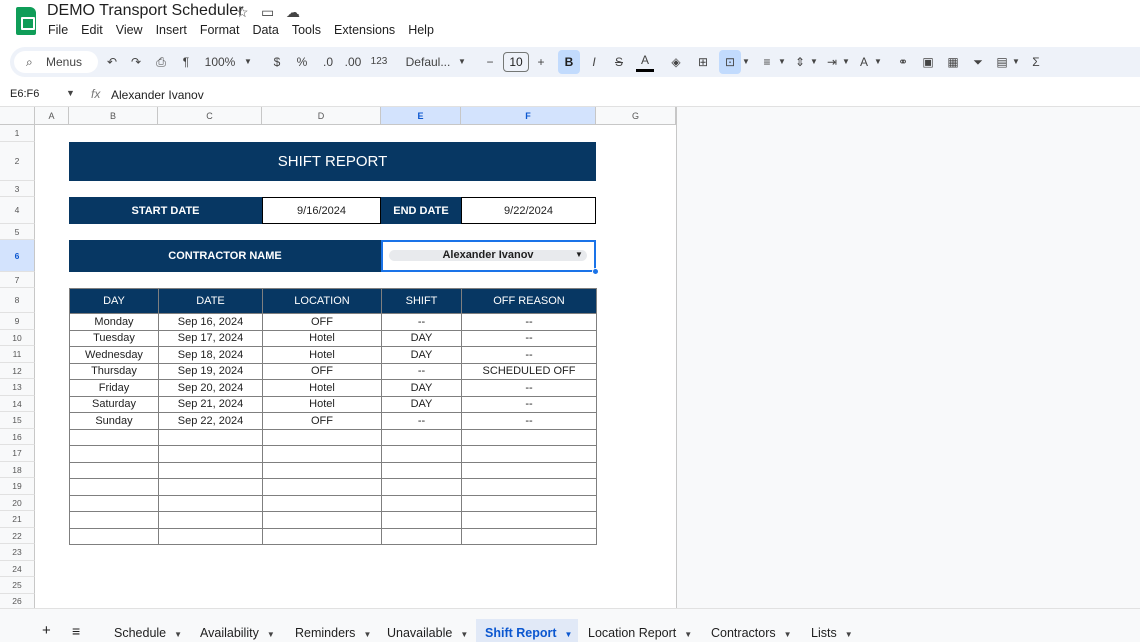 Image resolution: width=1140 pixels, height=642 pixels. I want to click on font-size-input: 10, so click(516, 62).